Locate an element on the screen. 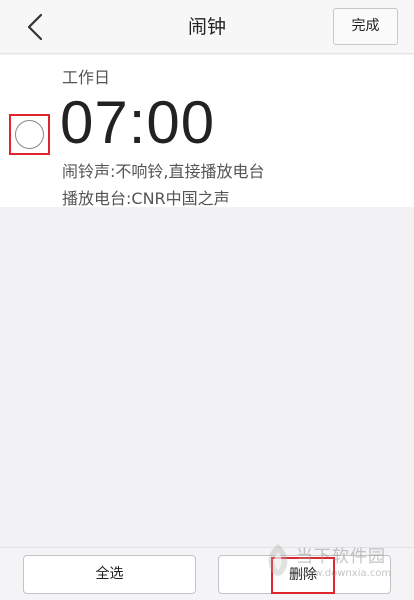  delete-button-label: 删除 is located at coordinates (303, 575).